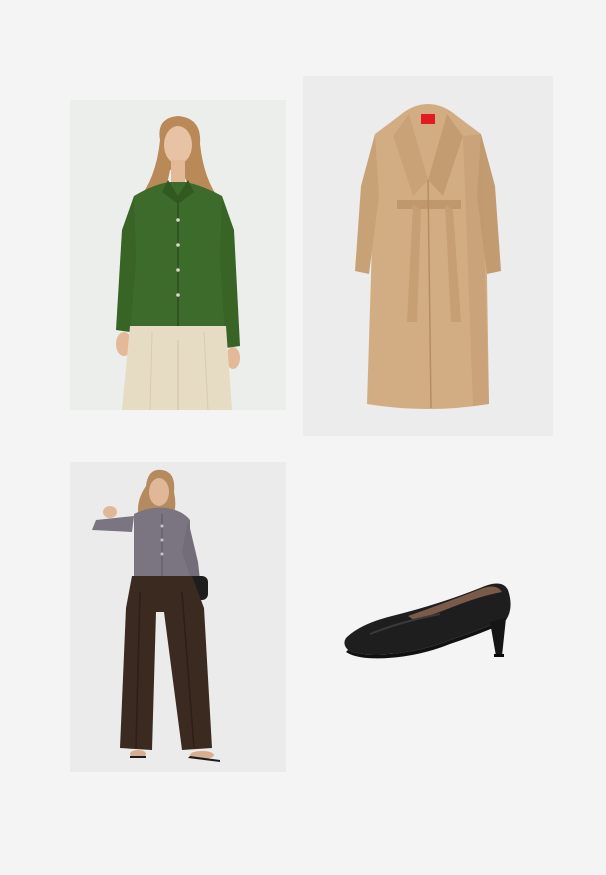  I want to click on brown-trousers-illustration, so click(178, 617).